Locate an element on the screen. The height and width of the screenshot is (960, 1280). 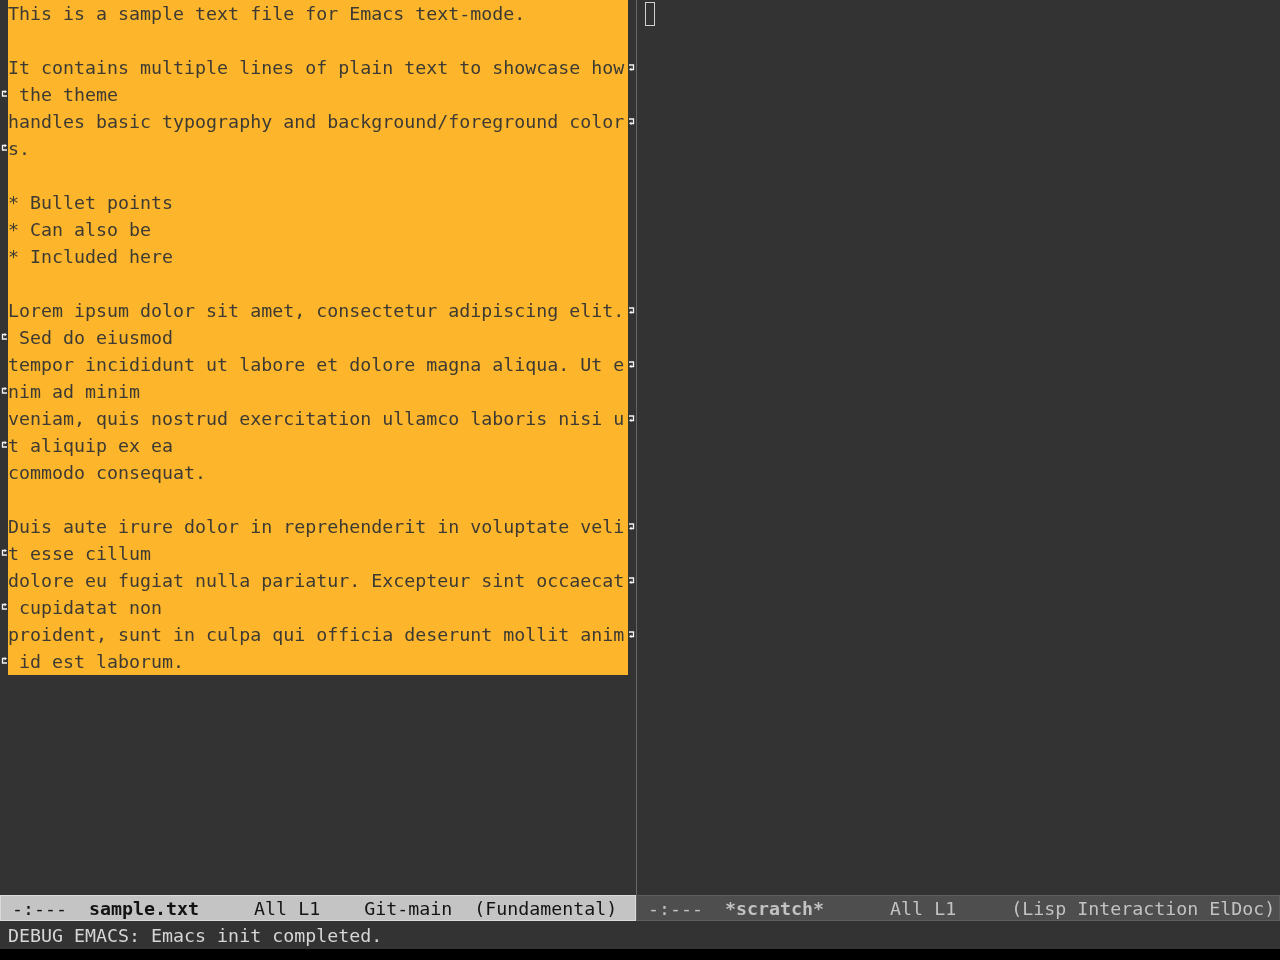
major-mode: (Lisp Interaction ElDoc) is located at coordinates (1143, 908).